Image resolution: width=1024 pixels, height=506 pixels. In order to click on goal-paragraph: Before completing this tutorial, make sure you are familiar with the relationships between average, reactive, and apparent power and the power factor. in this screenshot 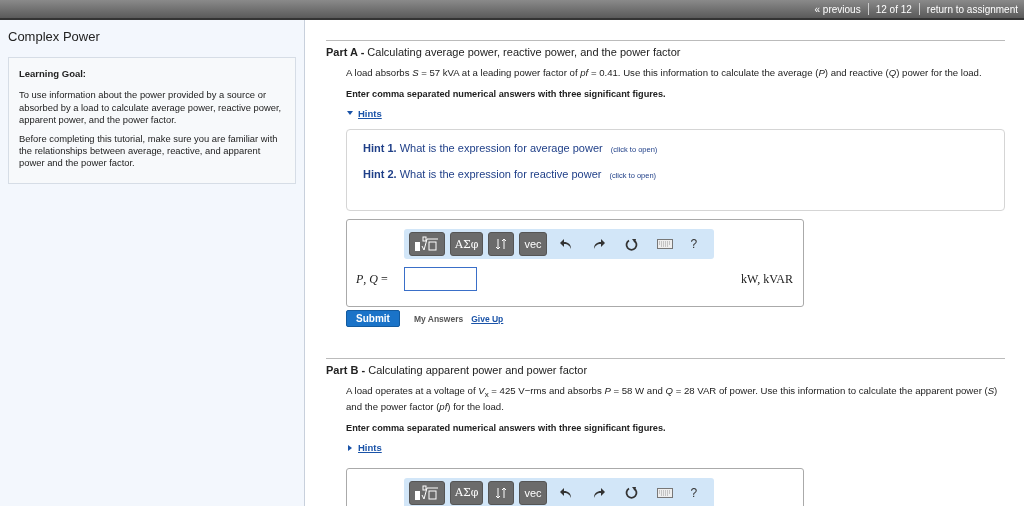, I will do `click(149, 151)`.